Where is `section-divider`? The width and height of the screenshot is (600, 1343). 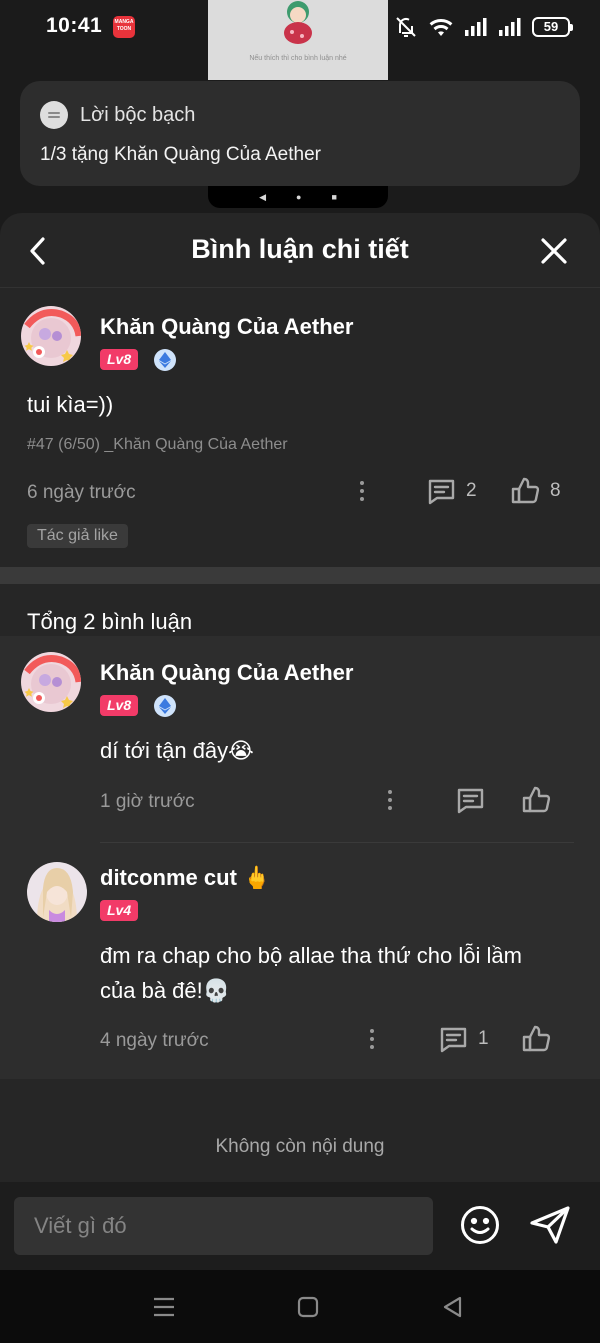
section-divider is located at coordinates (300, 575).